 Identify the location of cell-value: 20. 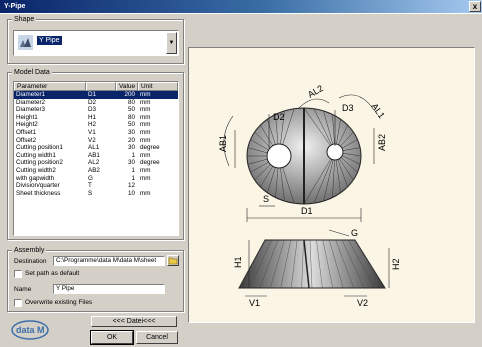
(131, 140).